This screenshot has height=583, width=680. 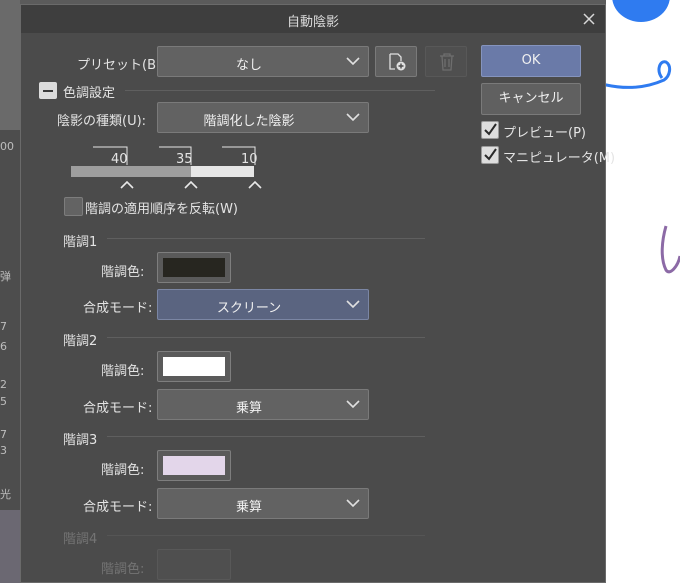 I want to click on background-text: 光, so click(x=5, y=494).